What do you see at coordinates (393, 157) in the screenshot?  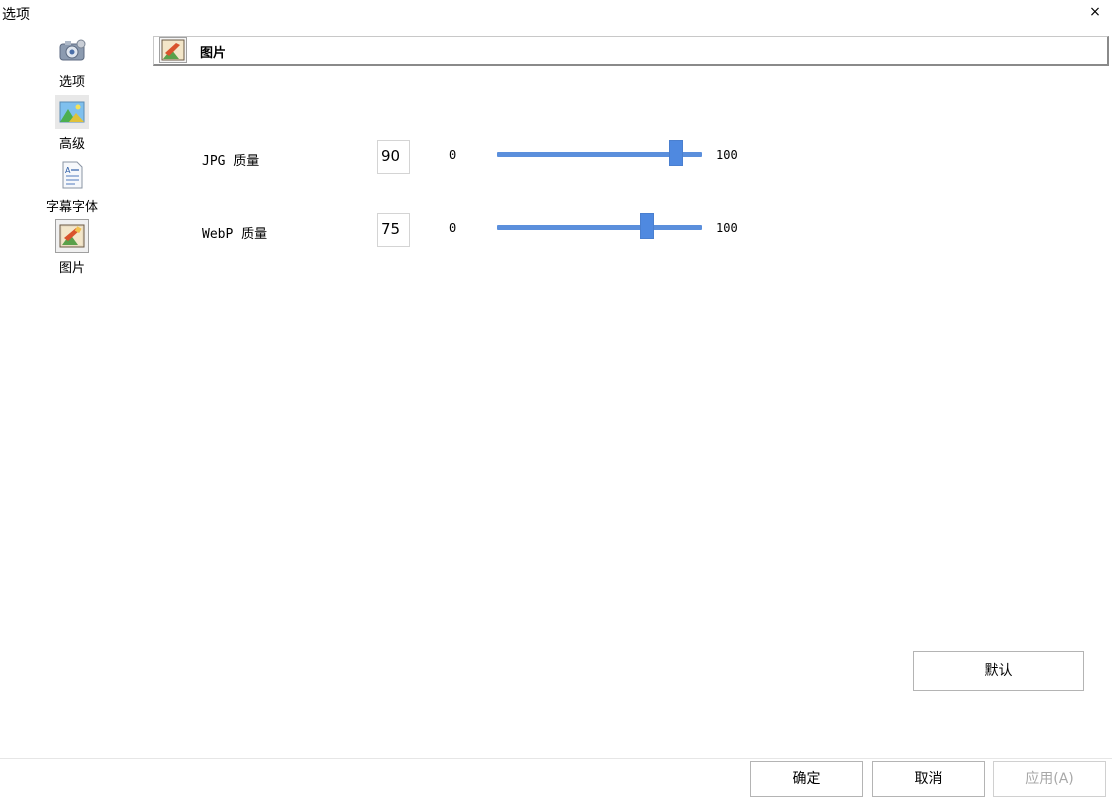 I see `jpg-quality-input: 90` at bounding box center [393, 157].